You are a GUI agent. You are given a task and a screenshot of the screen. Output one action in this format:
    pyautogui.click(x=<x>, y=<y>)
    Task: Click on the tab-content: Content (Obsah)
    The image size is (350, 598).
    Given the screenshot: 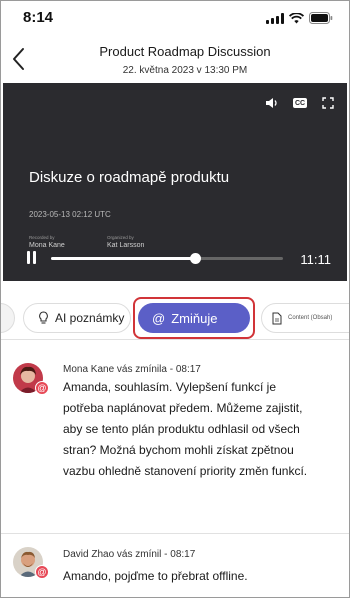 What is the action you would take?
    pyautogui.click(x=305, y=318)
    